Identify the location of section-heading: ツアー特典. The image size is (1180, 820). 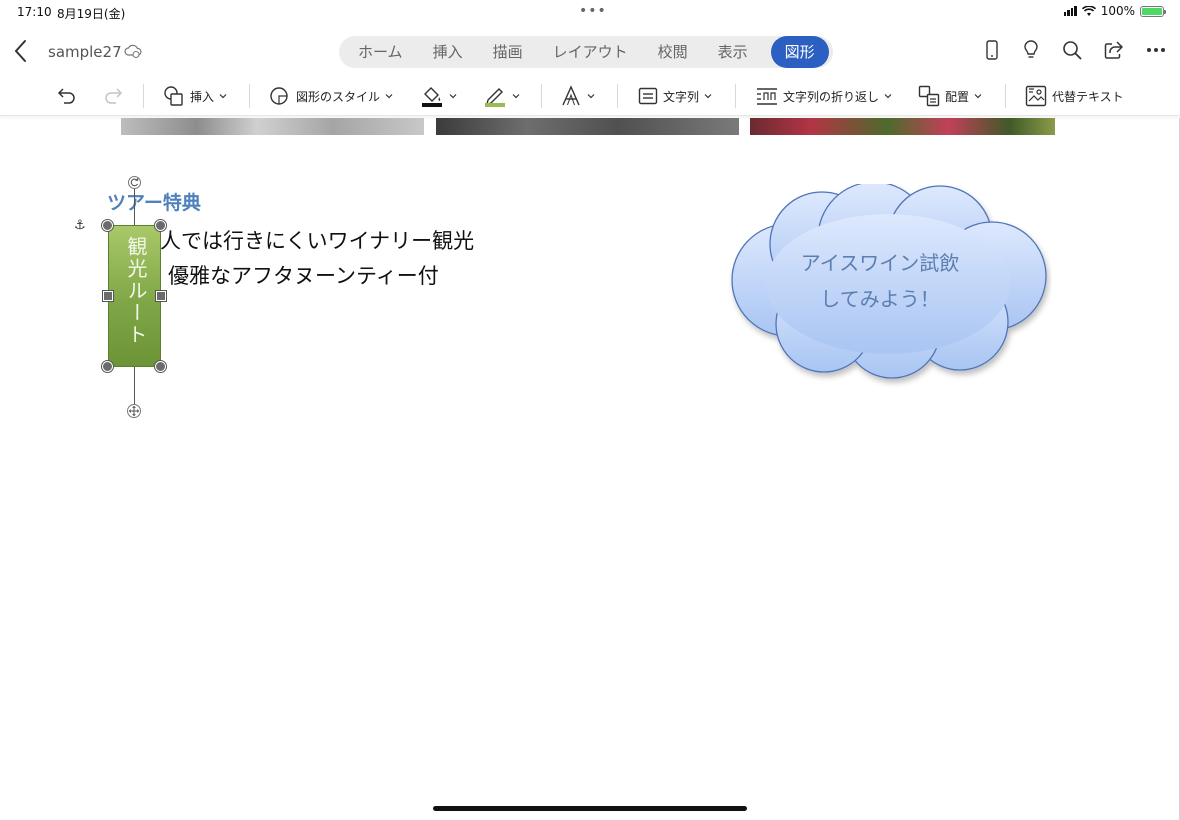
(154, 201).